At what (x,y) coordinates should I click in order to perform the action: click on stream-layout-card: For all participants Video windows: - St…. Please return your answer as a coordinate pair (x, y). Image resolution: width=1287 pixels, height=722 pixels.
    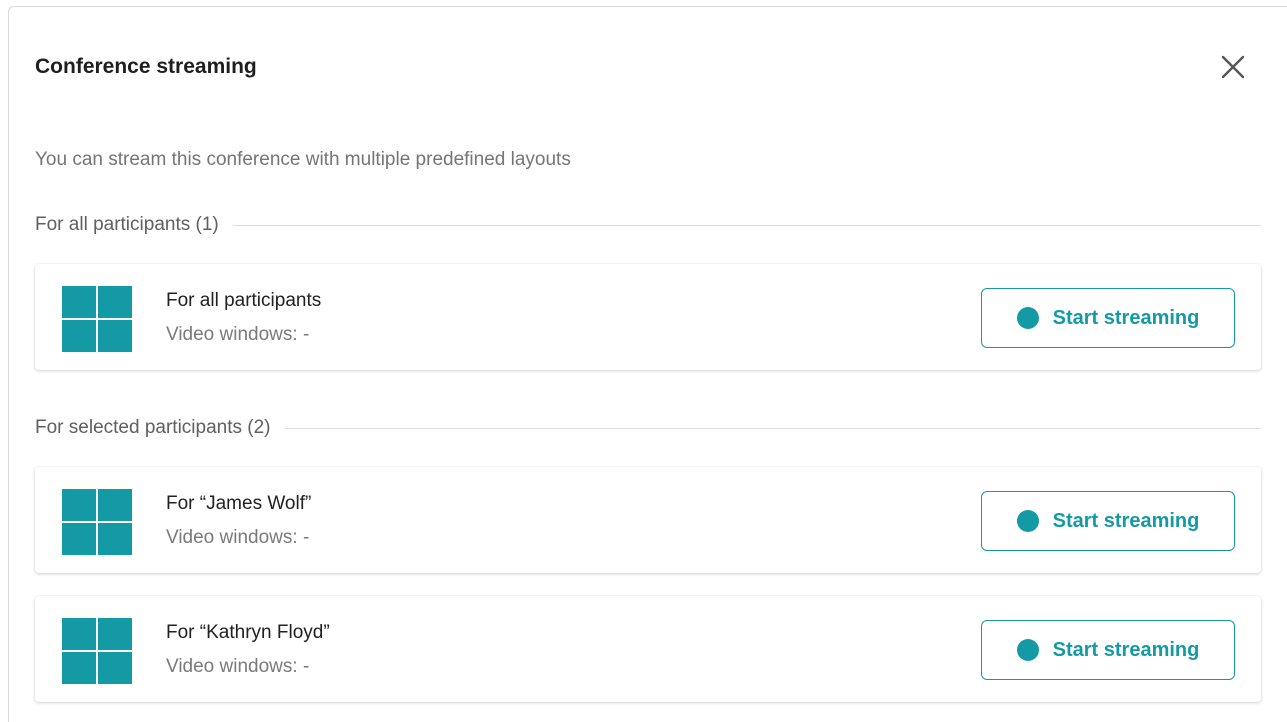
    Looking at the image, I should click on (648, 317).